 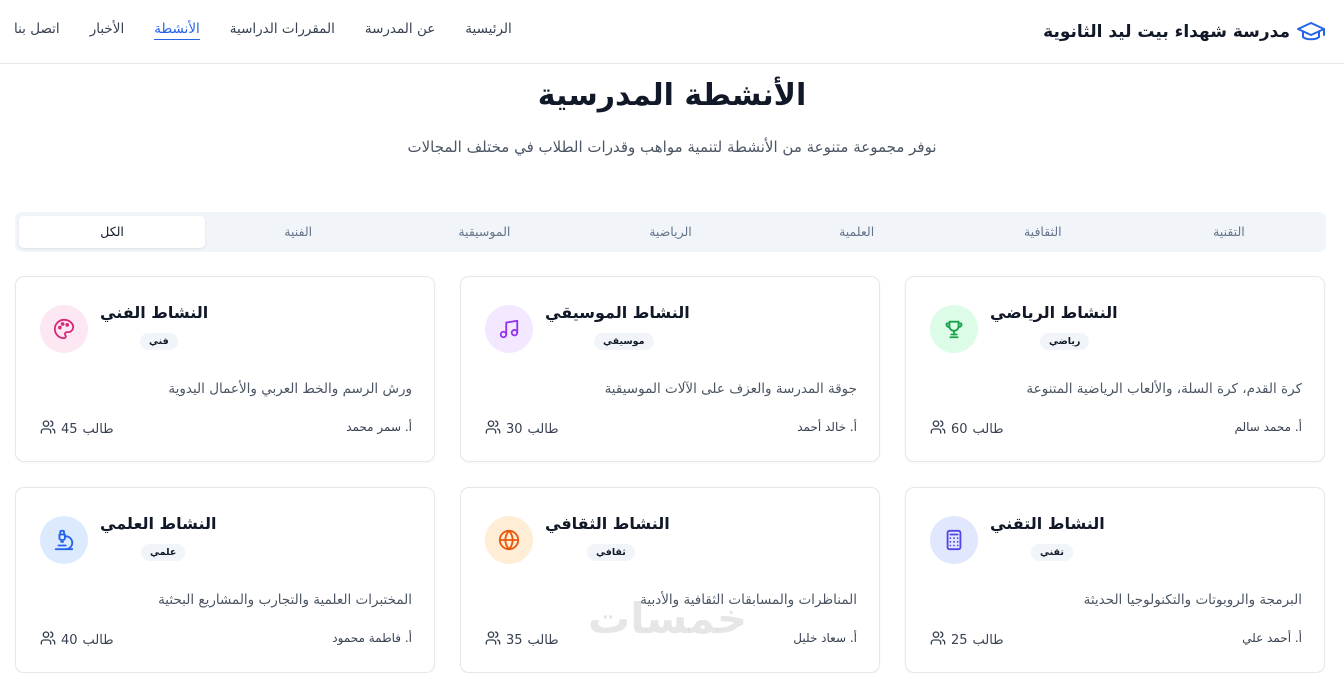 I want to click on student-count-value: 25, so click(x=959, y=640).